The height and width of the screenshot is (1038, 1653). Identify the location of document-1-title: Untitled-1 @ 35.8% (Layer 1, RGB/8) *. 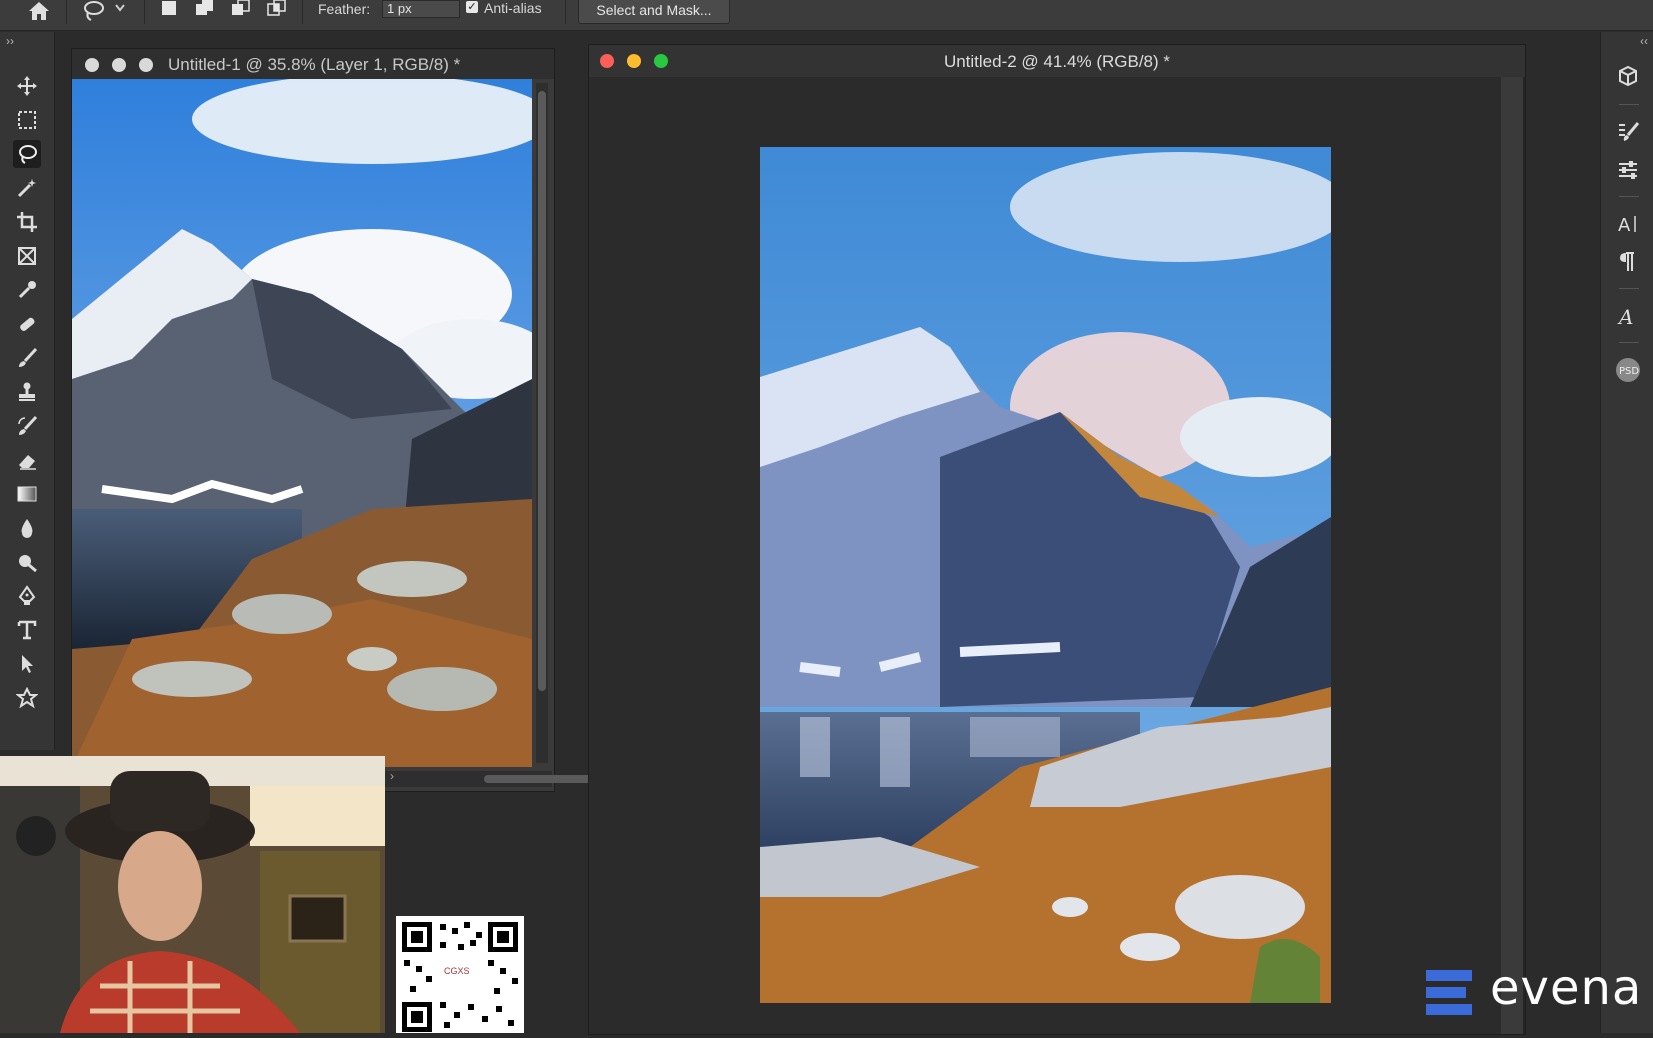
(314, 64).